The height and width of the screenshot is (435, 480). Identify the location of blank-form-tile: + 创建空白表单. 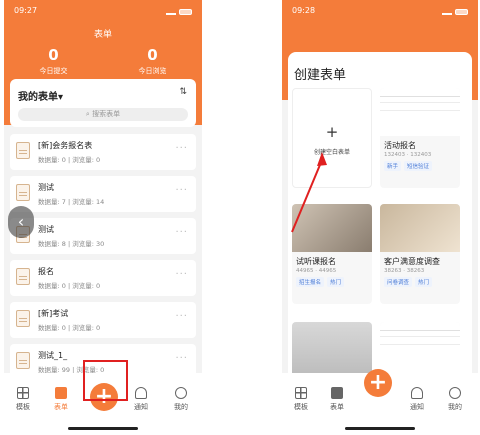
(332, 138).